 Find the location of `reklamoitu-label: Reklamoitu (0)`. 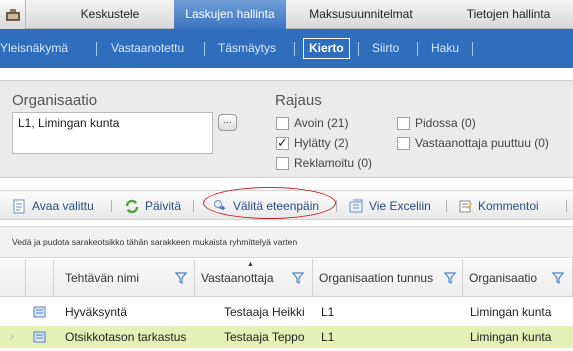

reklamoitu-label: Reklamoitu (0) is located at coordinates (333, 163).